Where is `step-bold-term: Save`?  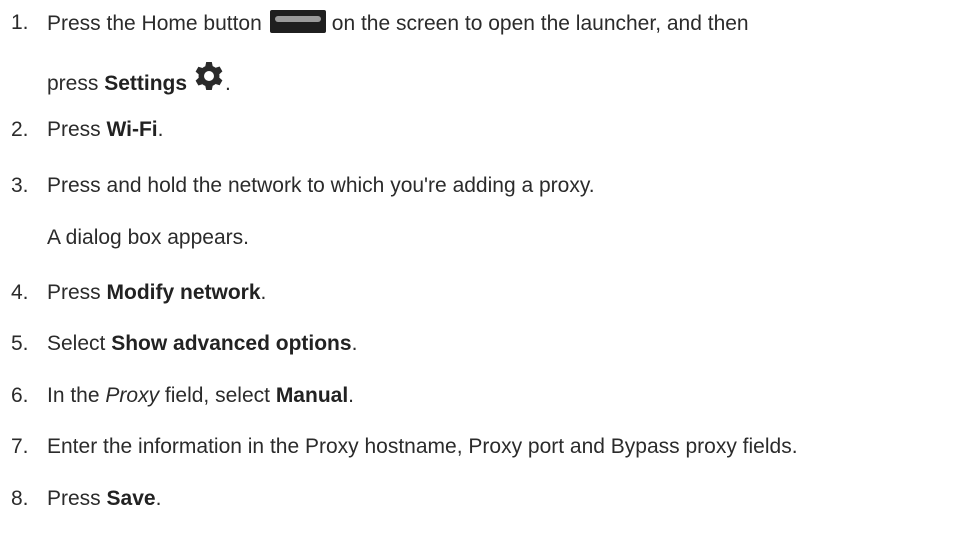
step-bold-term: Save is located at coordinates (131, 498).